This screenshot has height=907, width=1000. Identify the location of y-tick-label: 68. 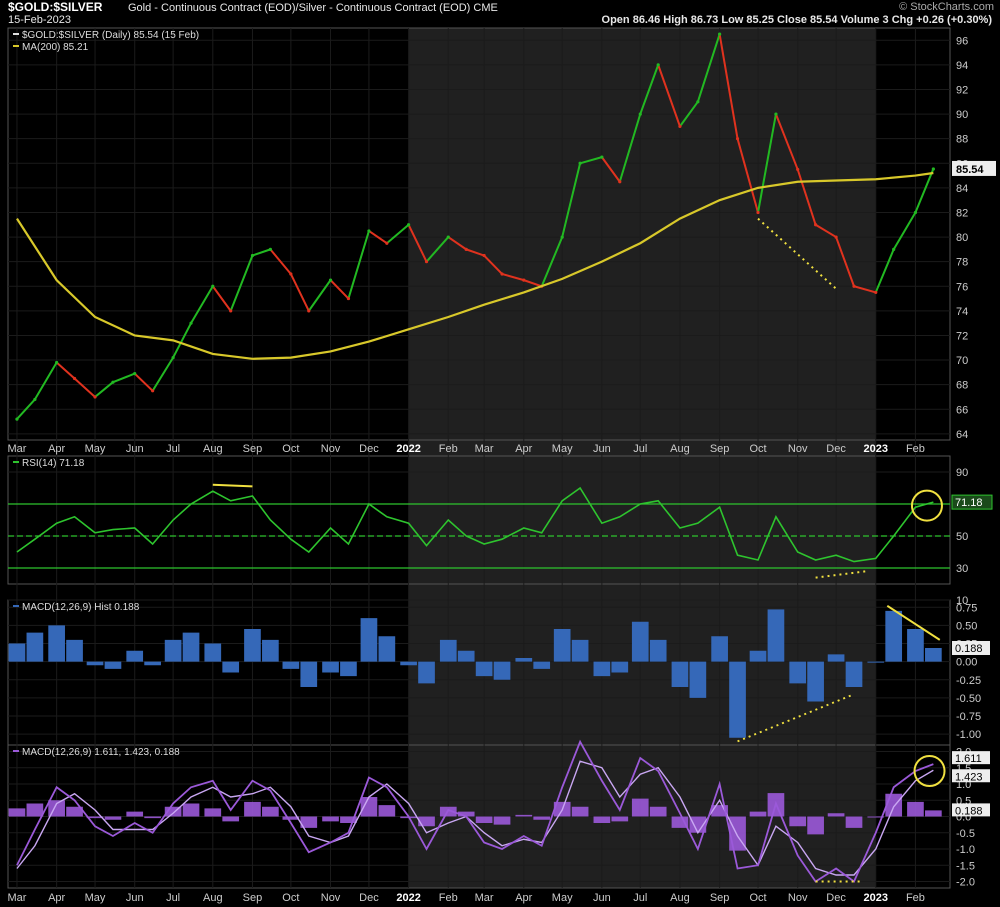
(962, 386).